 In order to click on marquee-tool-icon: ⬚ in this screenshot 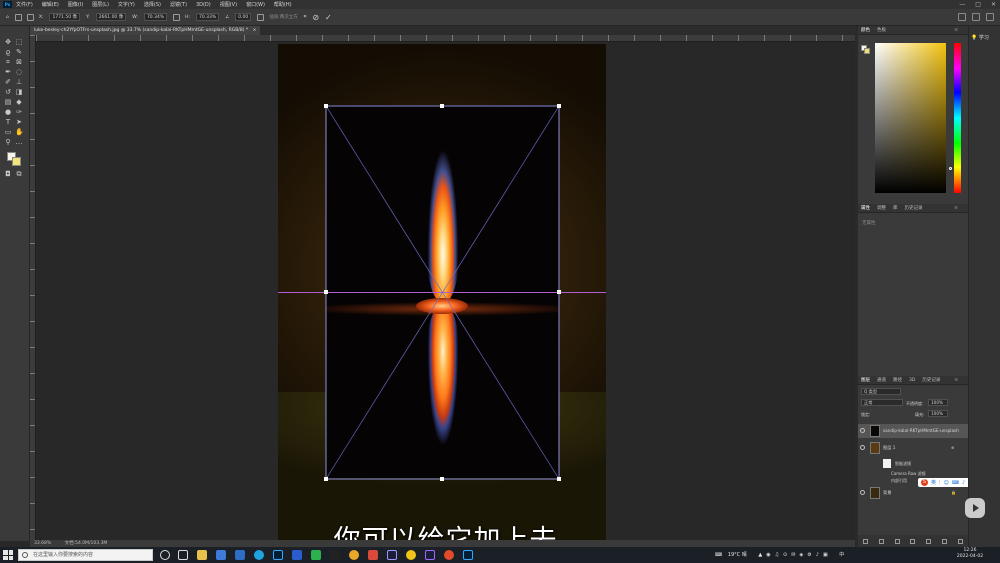, I will do `click(19, 42)`.